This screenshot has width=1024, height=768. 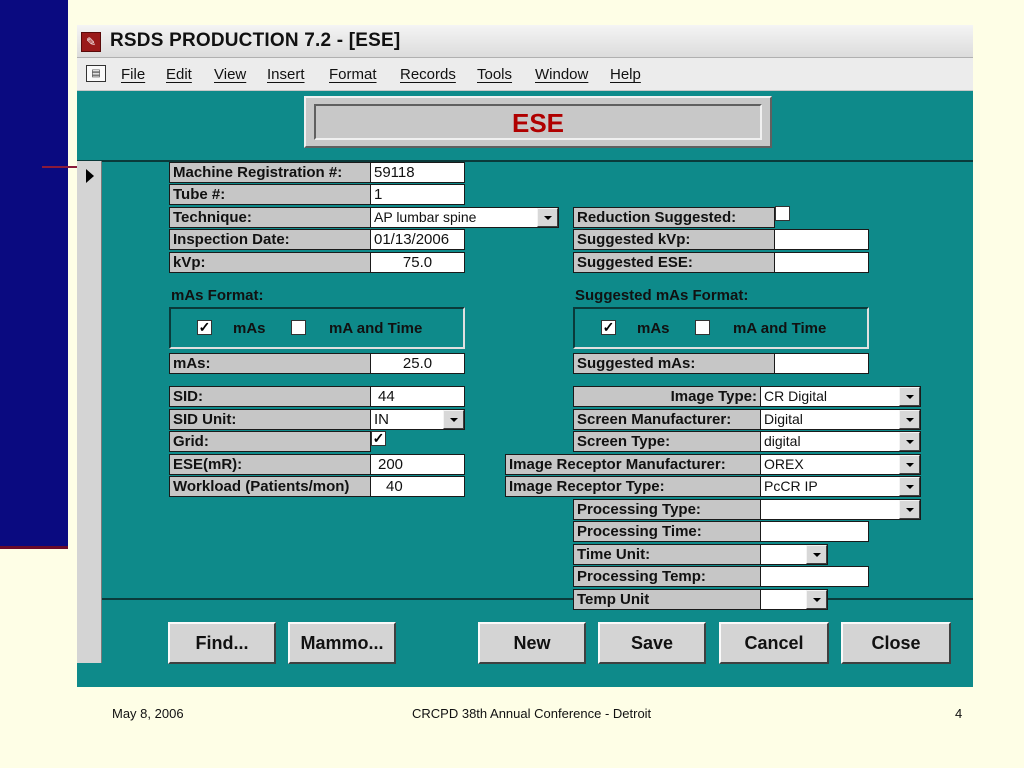 What do you see at coordinates (464, 217) in the screenshot?
I see `technique-select: AP lumbar spine` at bounding box center [464, 217].